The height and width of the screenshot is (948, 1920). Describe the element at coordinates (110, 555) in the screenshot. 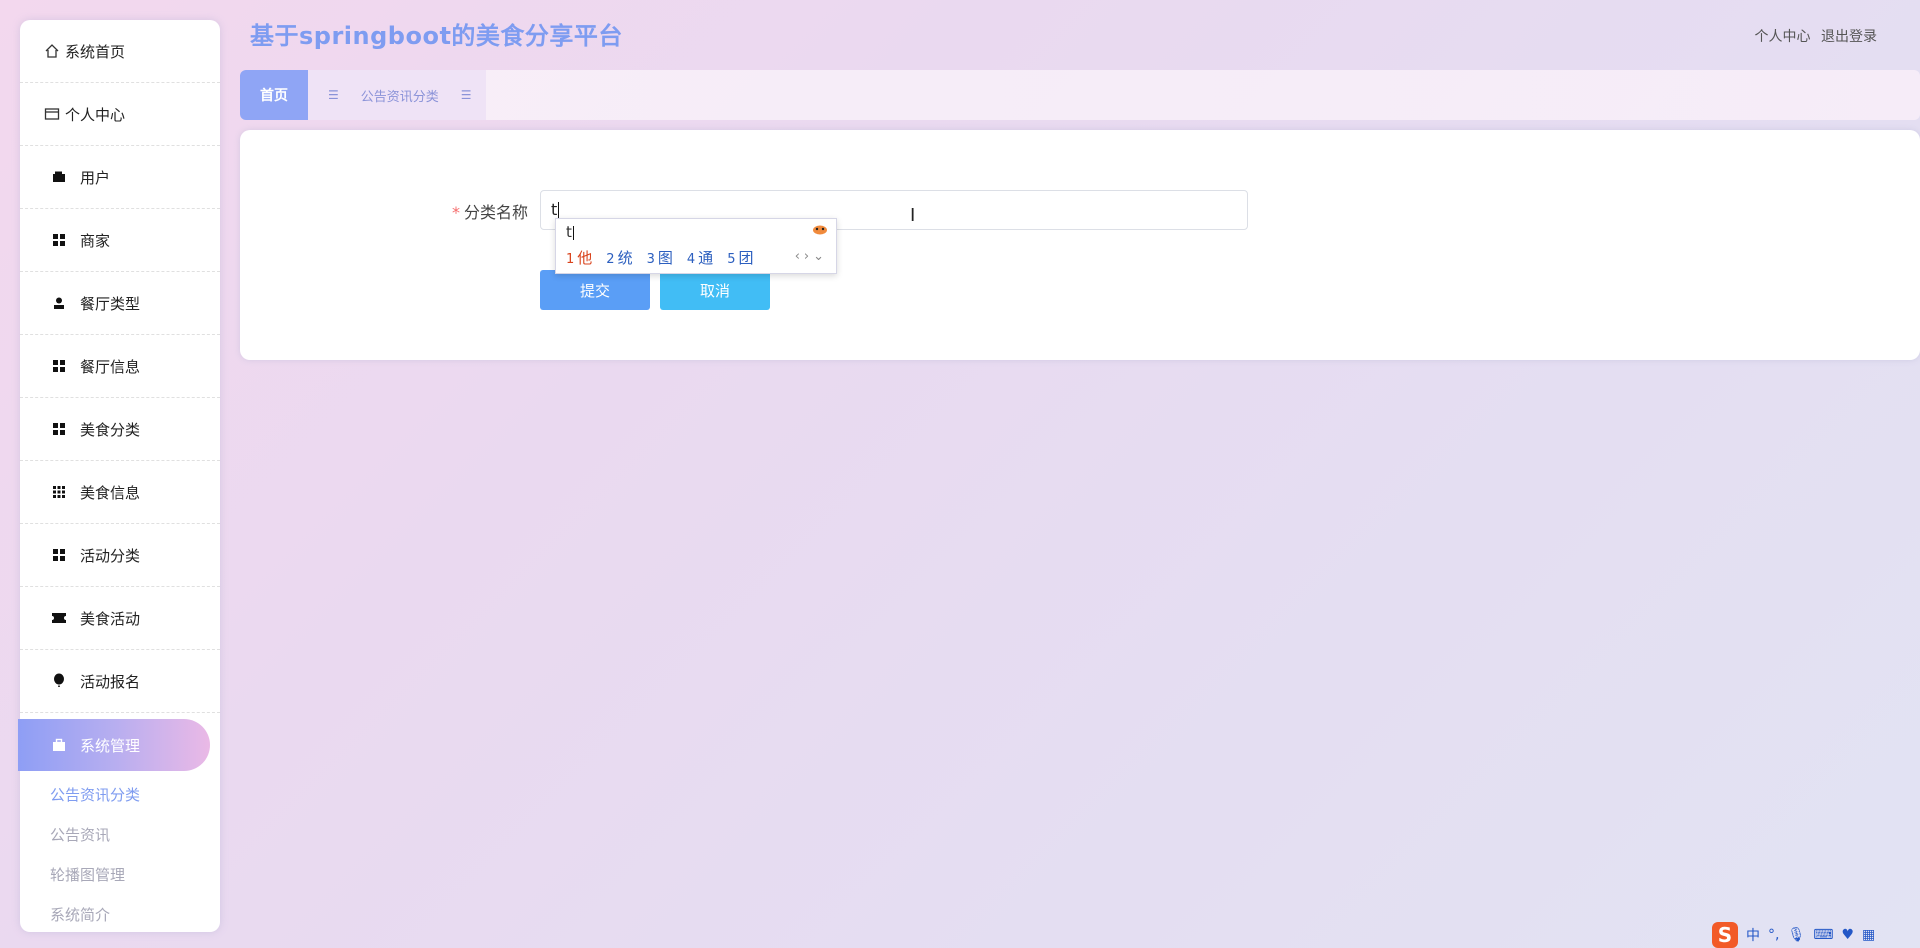

I see `sidebar-item-label: 活动分类` at that location.